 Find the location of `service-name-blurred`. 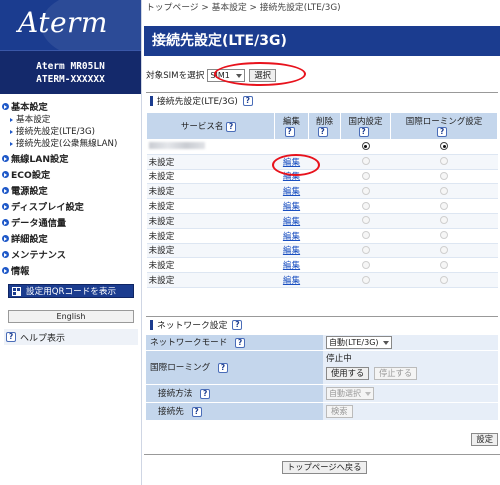

service-name-blurred is located at coordinates (210, 147).